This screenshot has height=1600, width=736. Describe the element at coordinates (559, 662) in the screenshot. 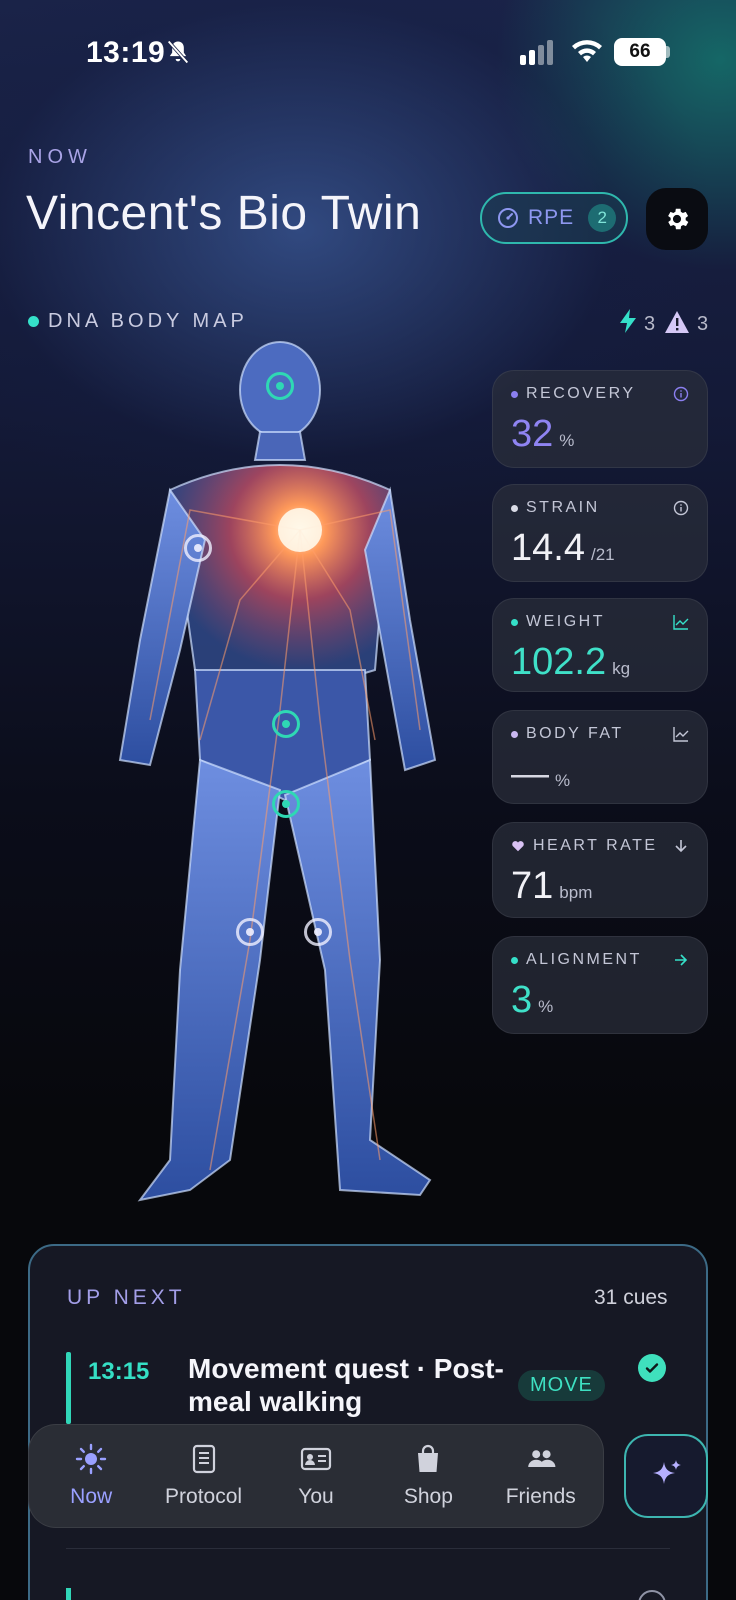

I see `weight-value: 102.2` at that location.